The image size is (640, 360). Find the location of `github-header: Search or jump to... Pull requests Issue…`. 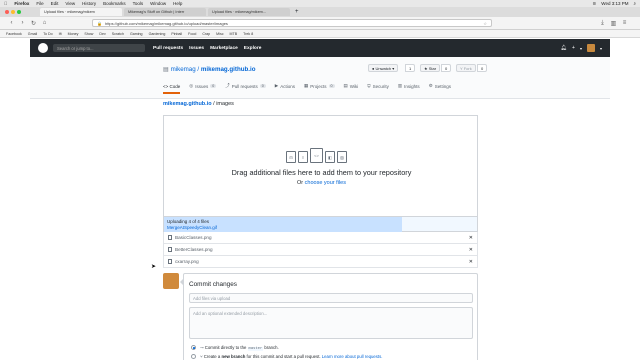

github-header: Search or jump to... Pull requests Issue… is located at coordinates (320, 48).